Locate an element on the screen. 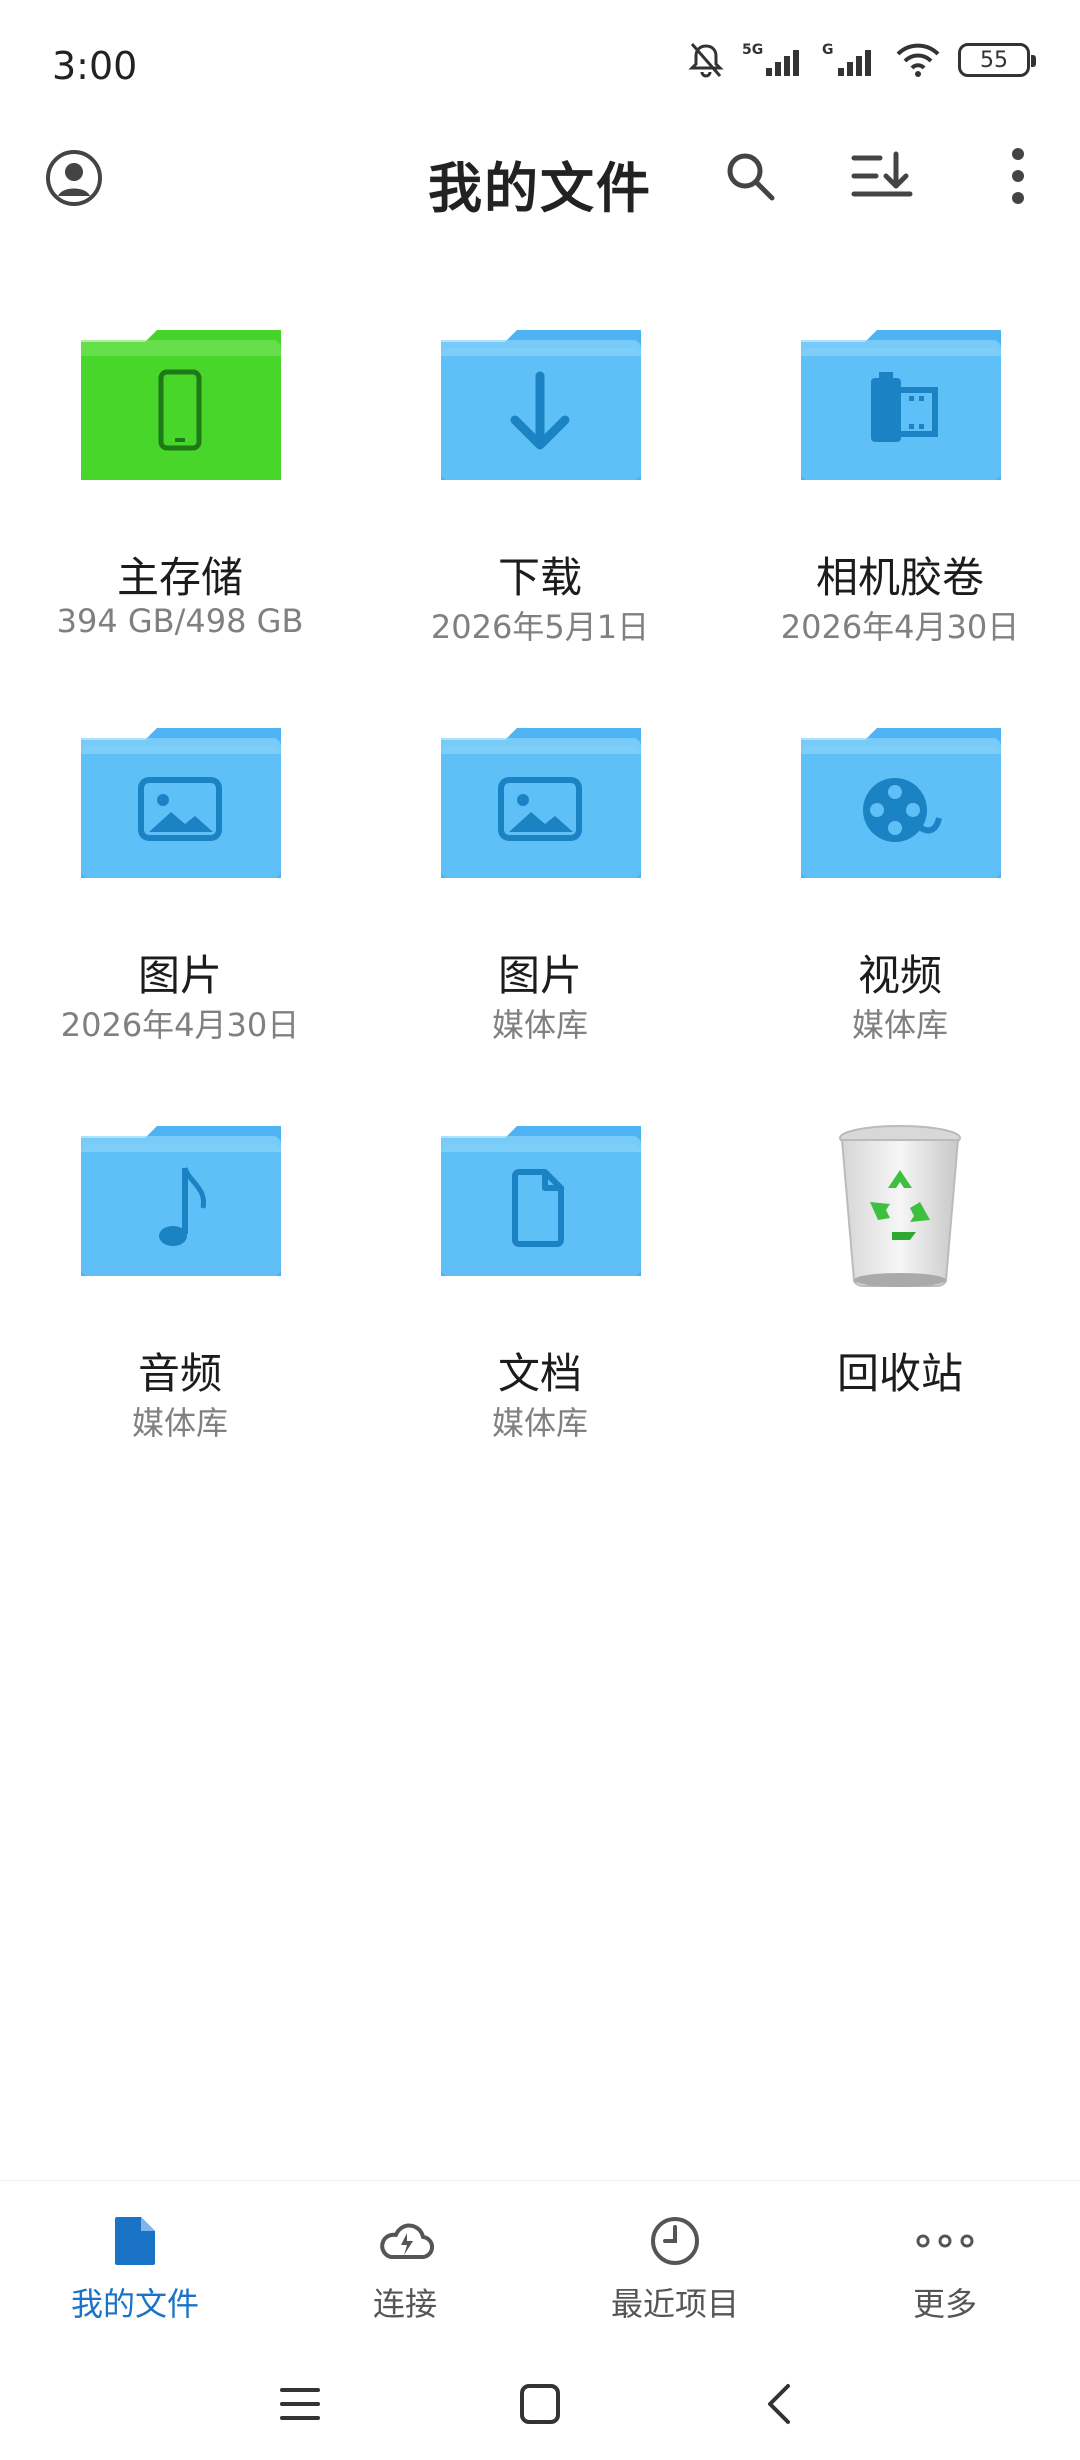 Image resolution: width=1080 pixels, height=2460 pixels. tab-label: 最近项目 is located at coordinates (674, 2304).